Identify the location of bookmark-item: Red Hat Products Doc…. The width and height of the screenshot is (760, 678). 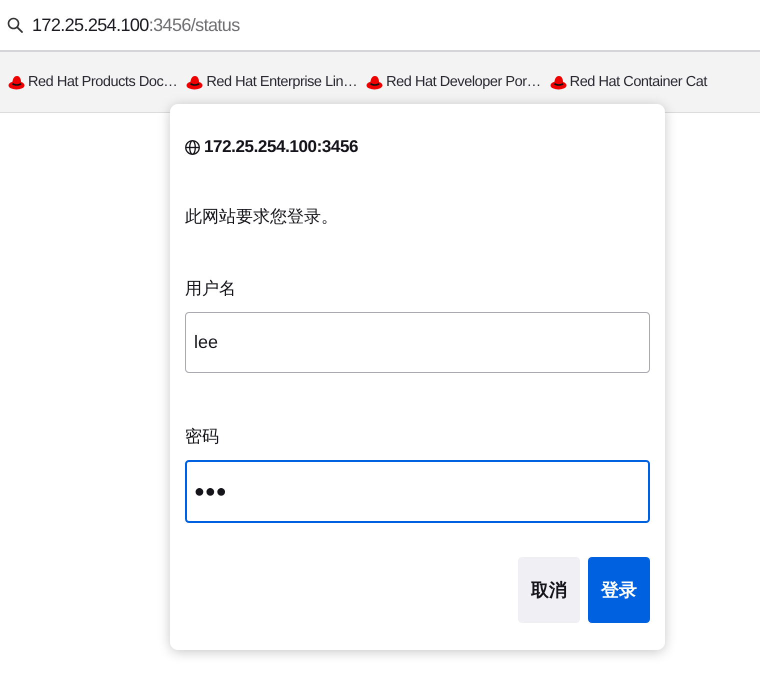
(93, 82).